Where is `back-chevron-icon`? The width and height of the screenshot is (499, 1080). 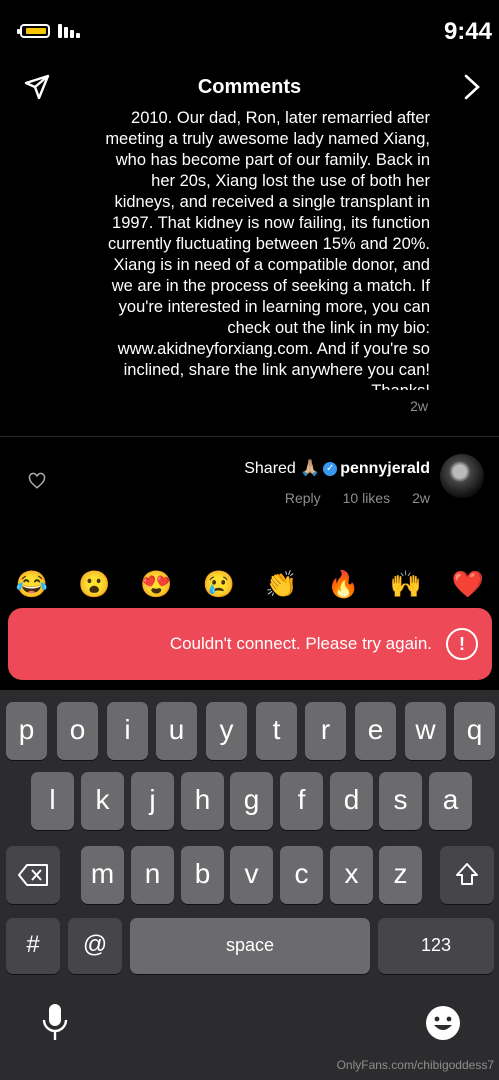
back-chevron-icon is located at coordinates (472, 87).